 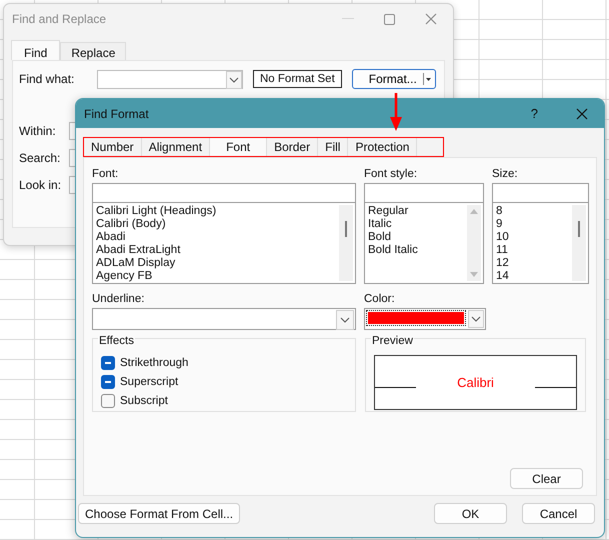 What do you see at coordinates (380, 300) in the screenshot?
I see `field-label: Color:` at bounding box center [380, 300].